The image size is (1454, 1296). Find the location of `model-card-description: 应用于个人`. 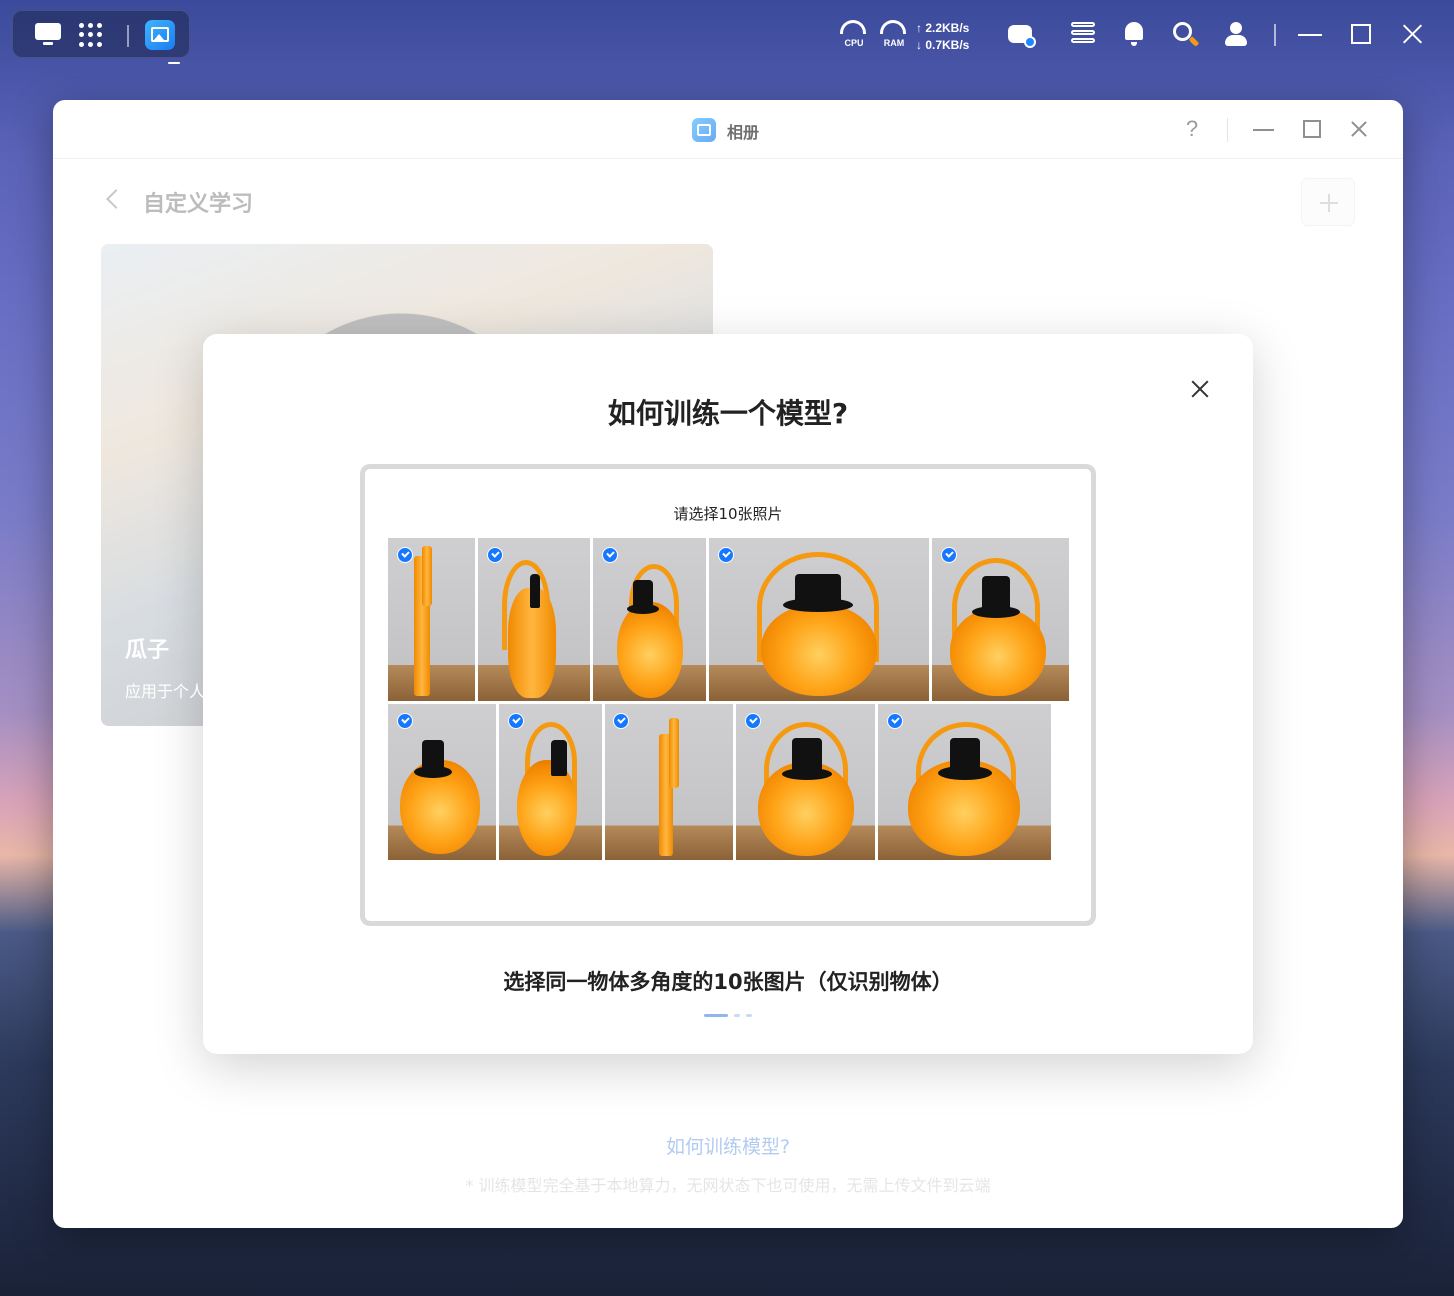

model-card-description: 应用于个人 is located at coordinates (165, 691).